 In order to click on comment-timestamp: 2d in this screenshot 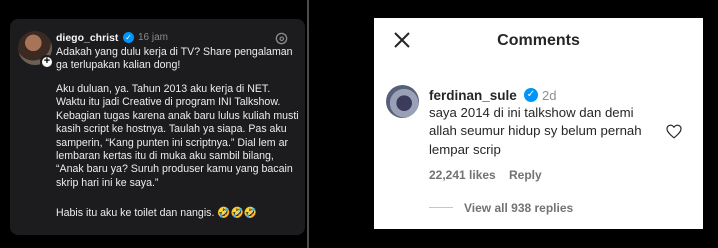, I will do `click(549, 95)`.